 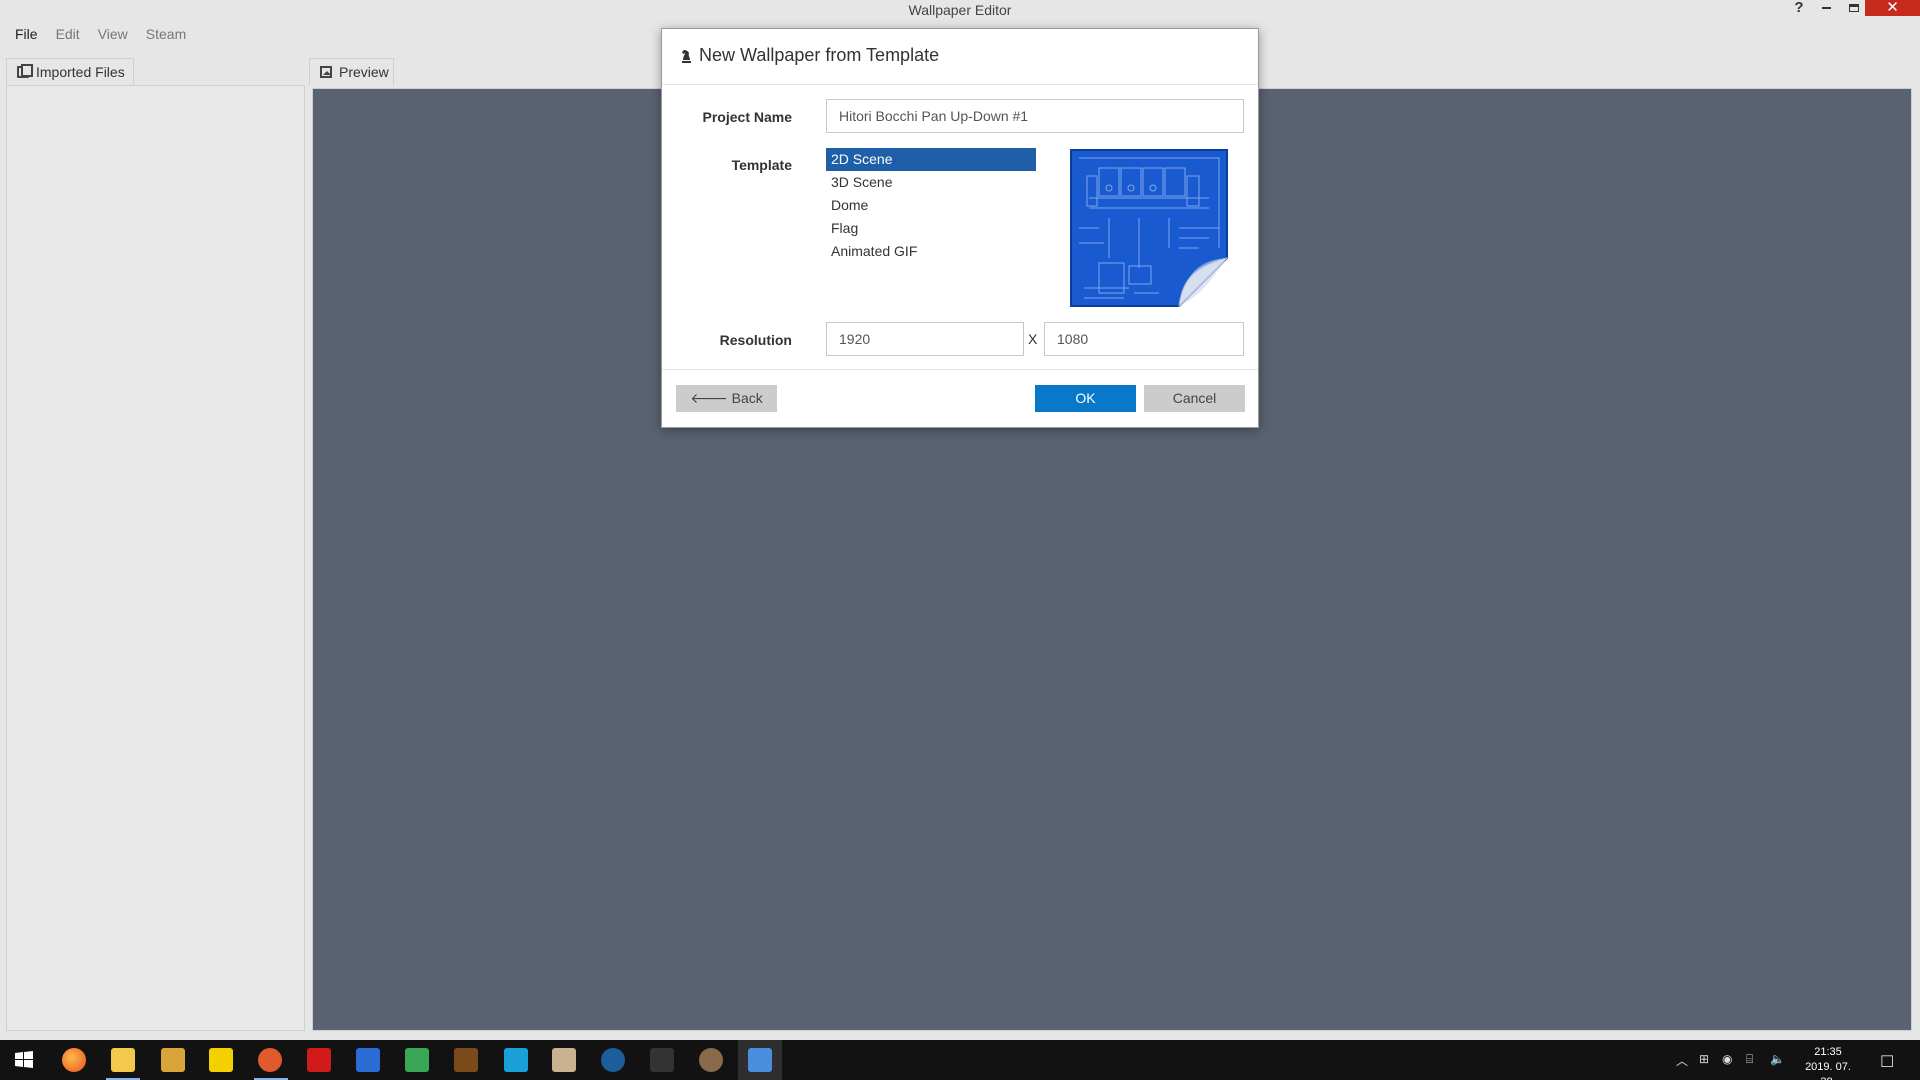 What do you see at coordinates (113, 35) in the screenshot?
I see `menu-view: View` at bounding box center [113, 35].